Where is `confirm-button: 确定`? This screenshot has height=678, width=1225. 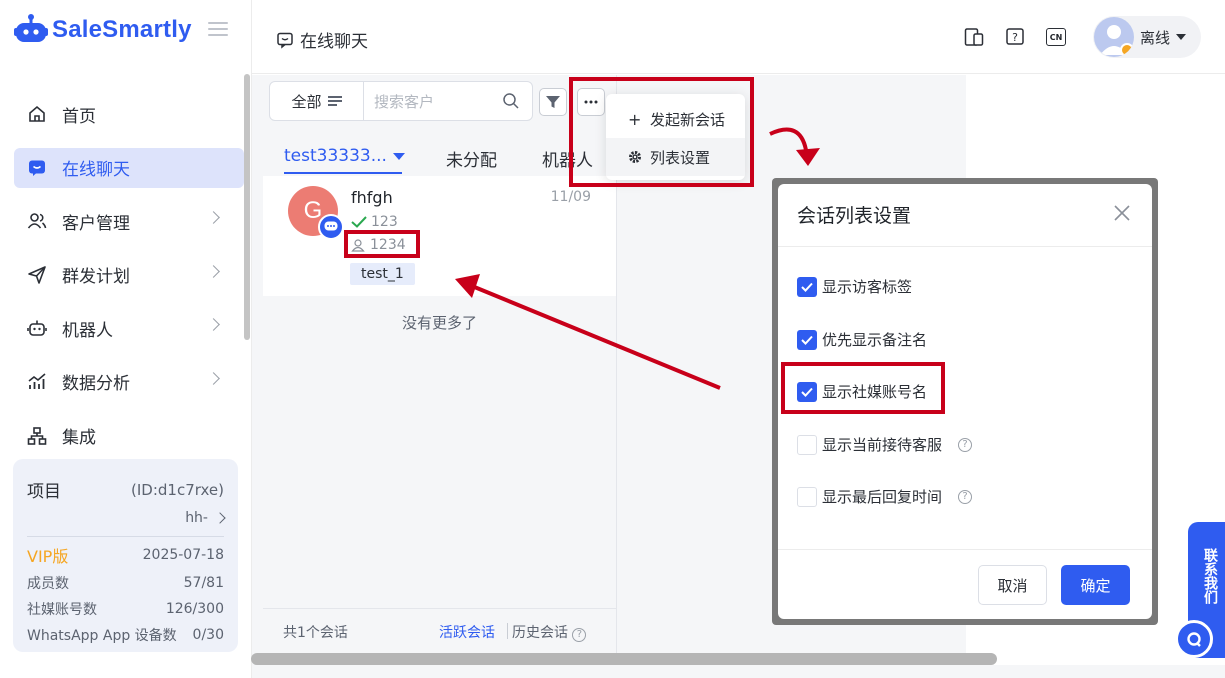
confirm-button: 确定 is located at coordinates (1095, 585).